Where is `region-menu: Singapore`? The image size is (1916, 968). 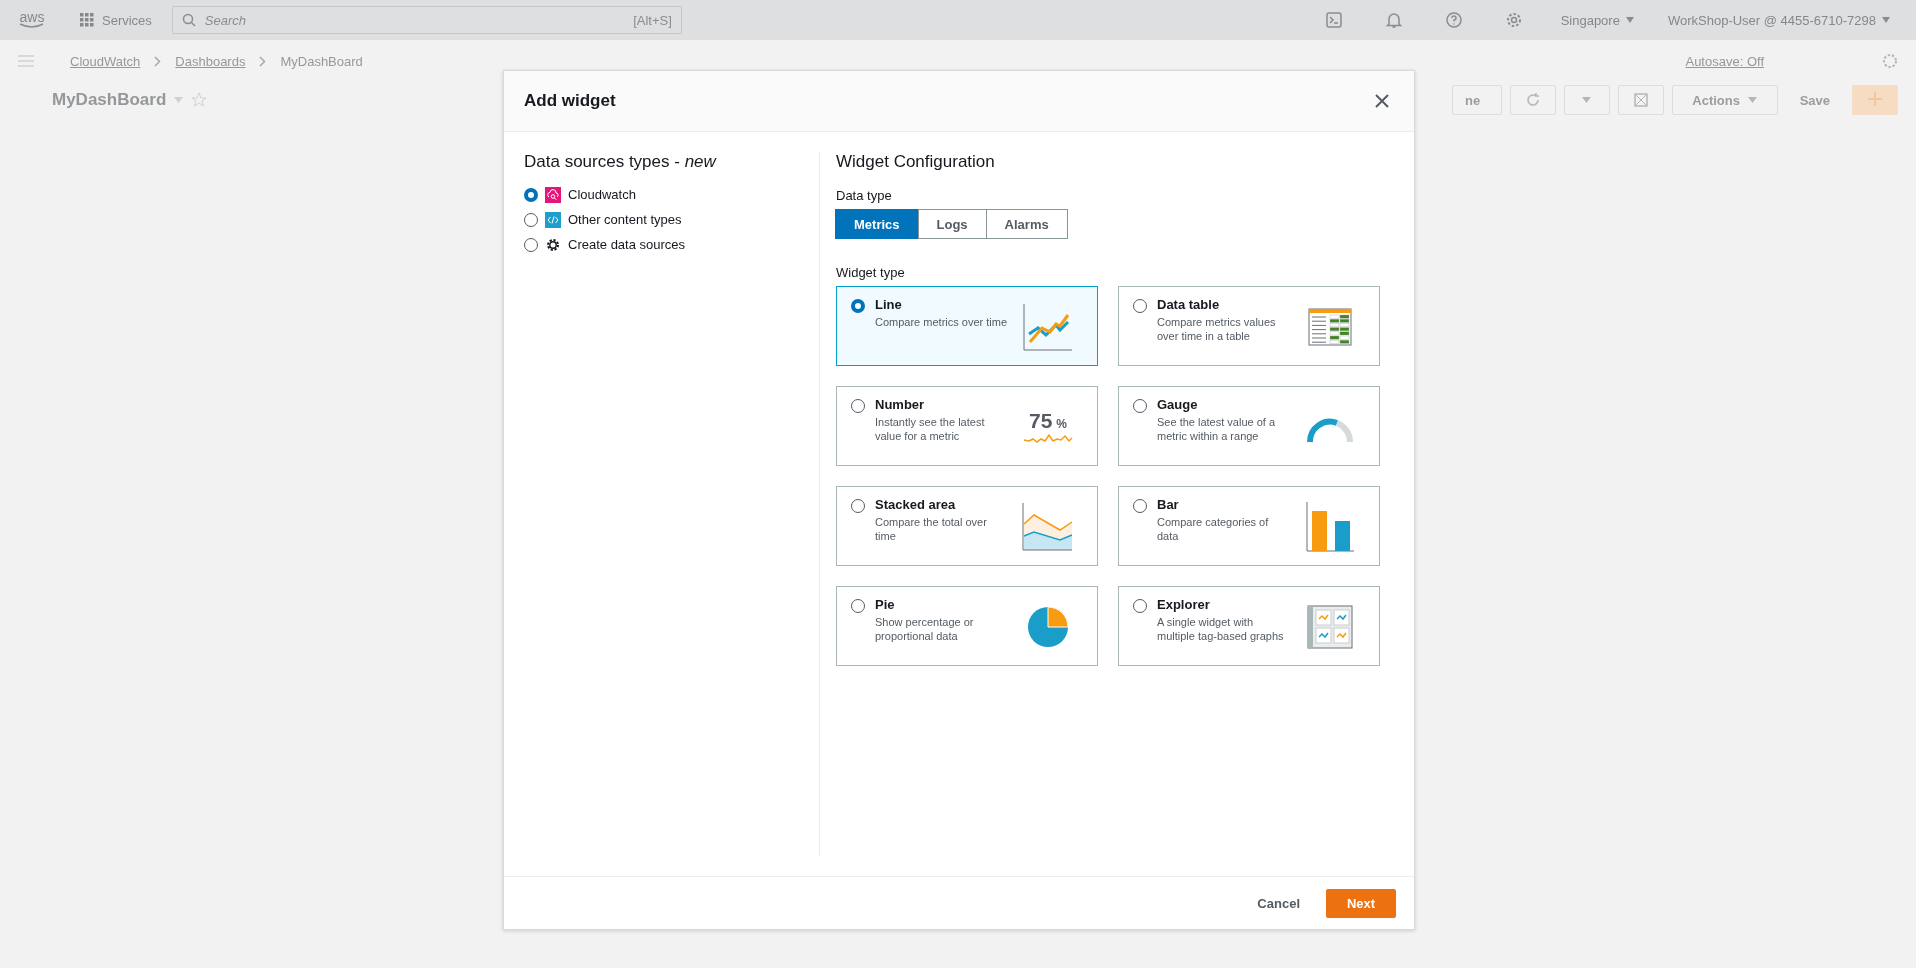
region-menu: Singapore is located at coordinates (1597, 20).